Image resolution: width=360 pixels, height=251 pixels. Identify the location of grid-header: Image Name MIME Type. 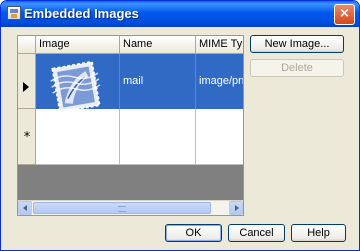
(130, 45).